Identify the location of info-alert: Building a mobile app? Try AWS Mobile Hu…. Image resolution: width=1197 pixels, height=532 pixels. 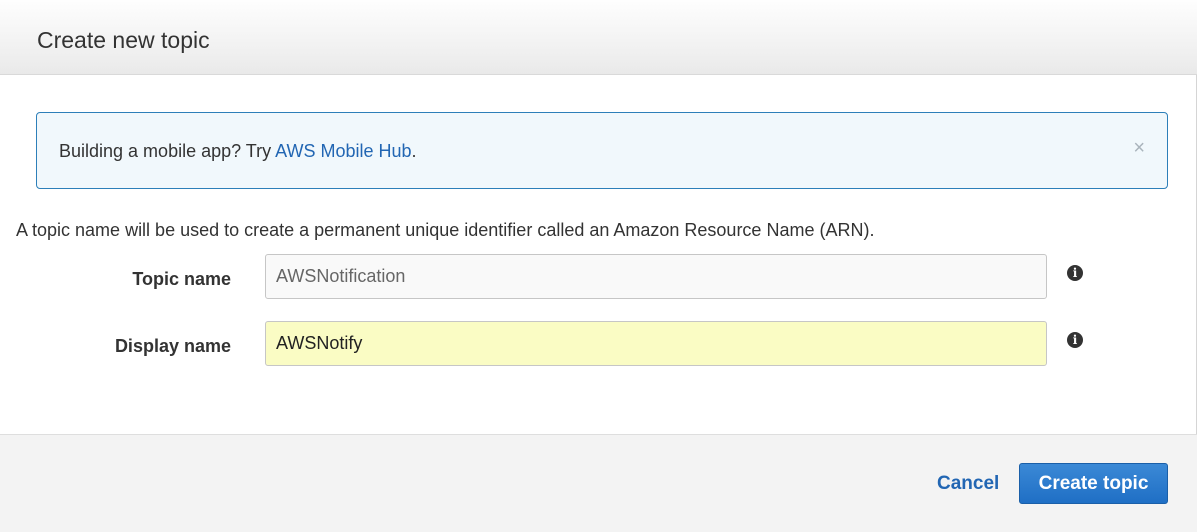
(602, 150).